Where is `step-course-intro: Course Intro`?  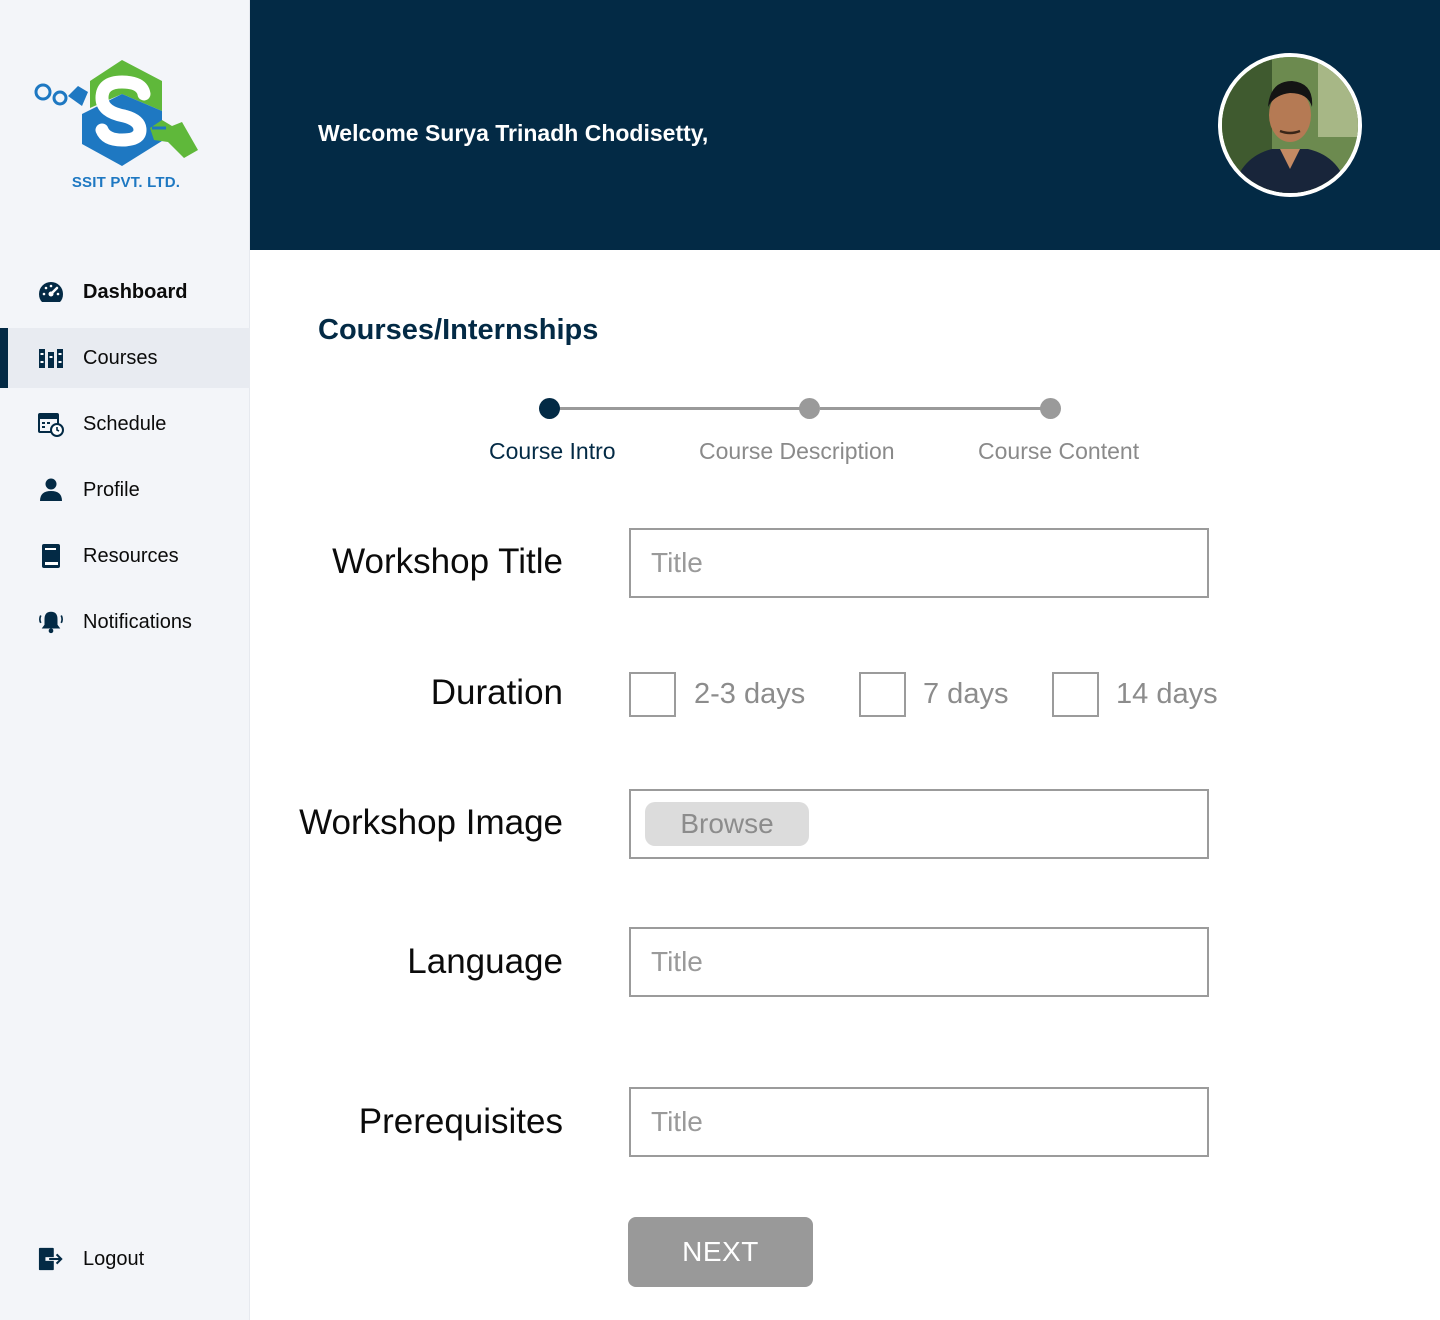 step-course-intro: Course Intro is located at coordinates (552, 451).